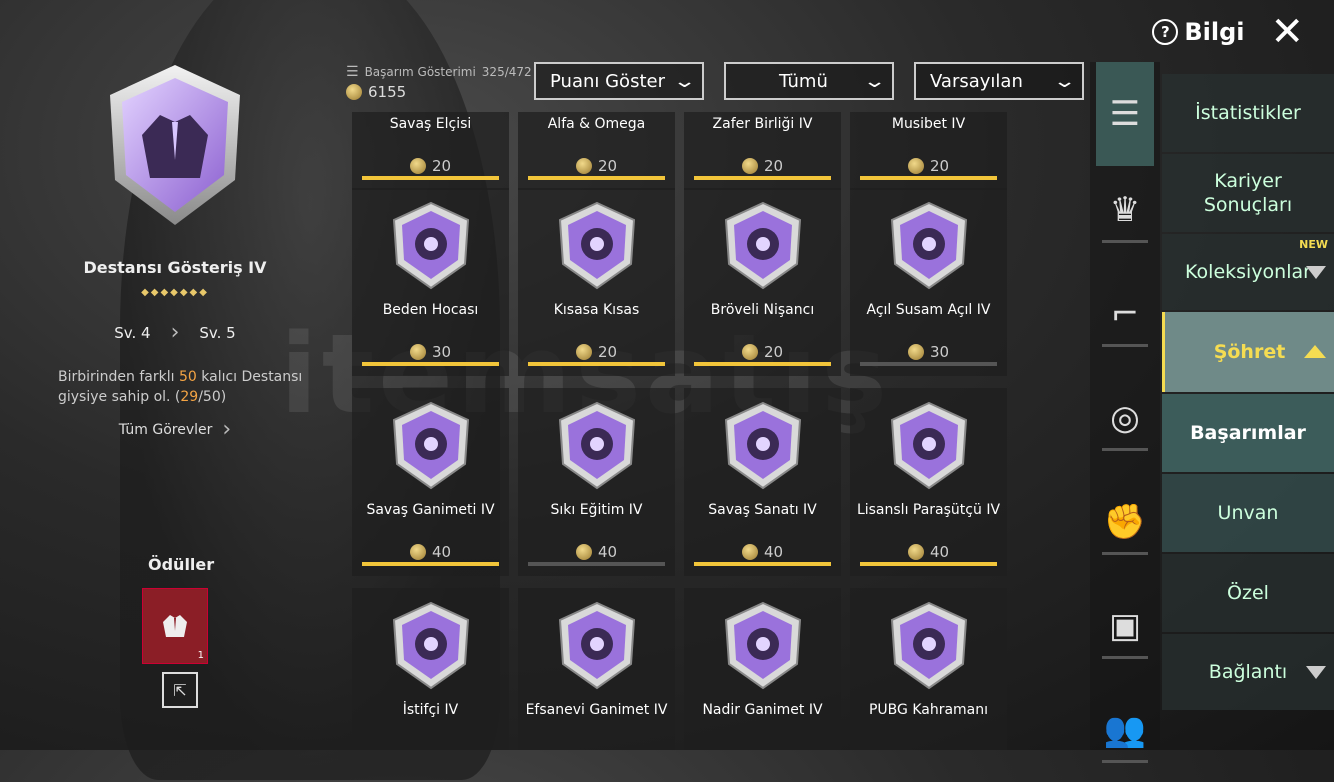  Describe the element at coordinates (596, 282) in the screenshot. I see `achievement-card: Kısasa Kısas 20` at that location.